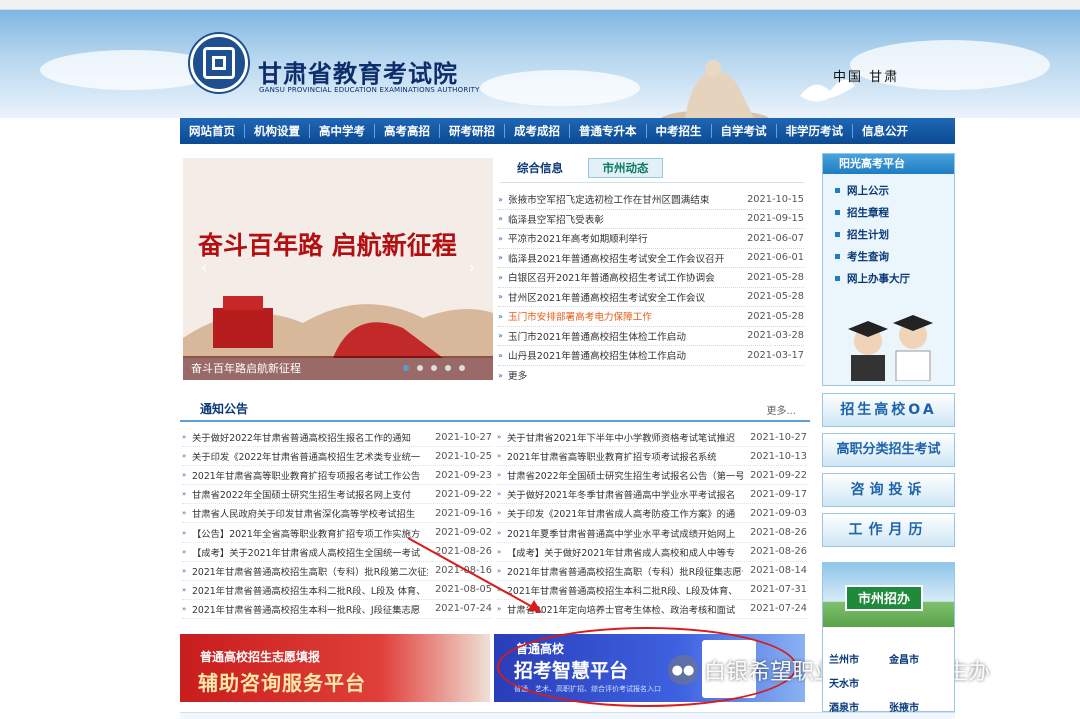 This screenshot has height=719, width=1080. What do you see at coordinates (204, 267) in the screenshot?
I see `slider-prev-icon: ‹` at bounding box center [204, 267].